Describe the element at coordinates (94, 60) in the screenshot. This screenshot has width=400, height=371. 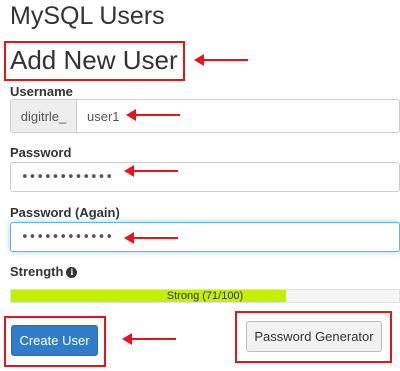
I see `section-title: Add New User` at that location.